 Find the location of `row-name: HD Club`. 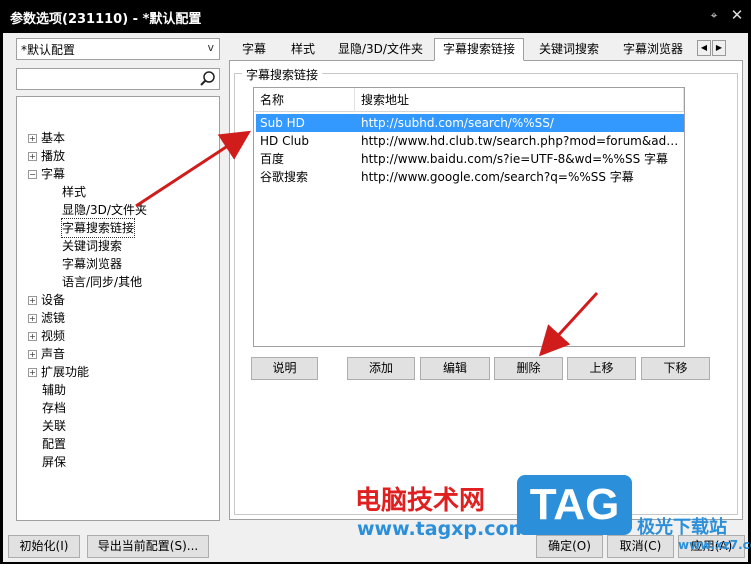

row-name: HD Club is located at coordinates (285, 141).